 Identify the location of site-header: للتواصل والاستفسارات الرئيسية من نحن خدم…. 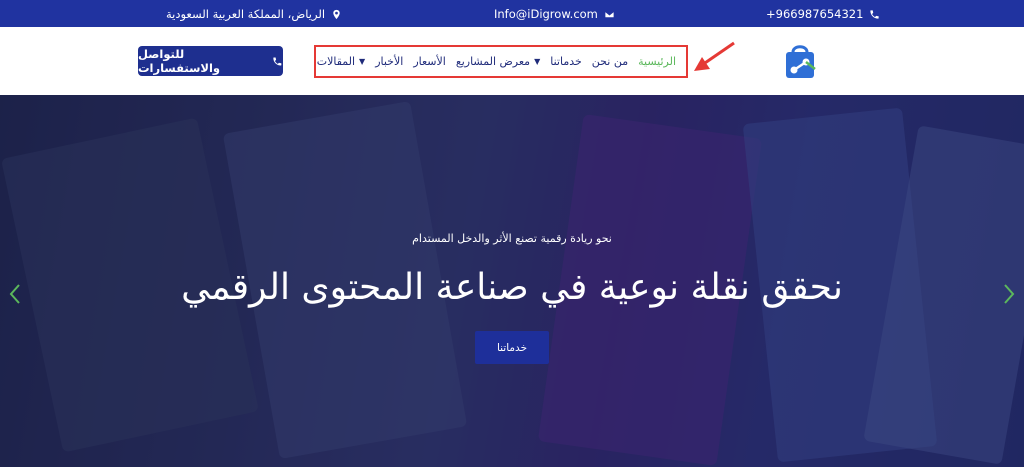
(512, 61).